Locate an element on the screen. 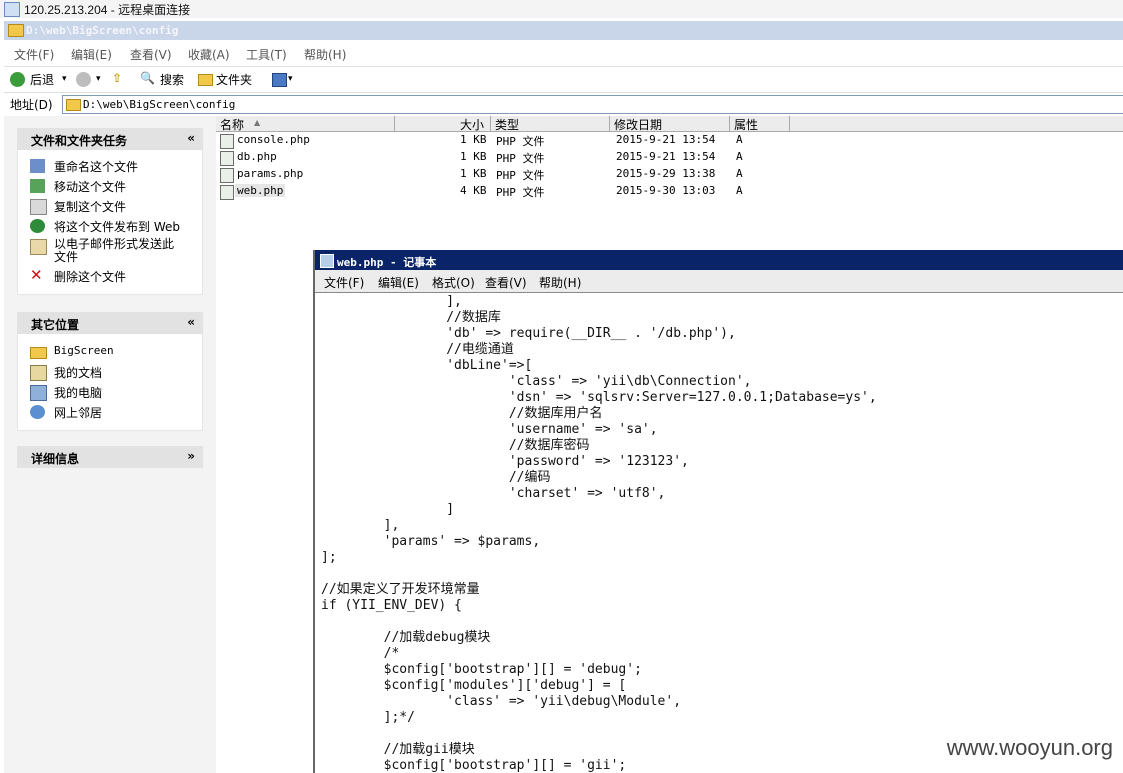 Image resolution: width=1123 pixels, height=773 pixels. column-modified: 修改日期 is located at coordinates (670, 124).